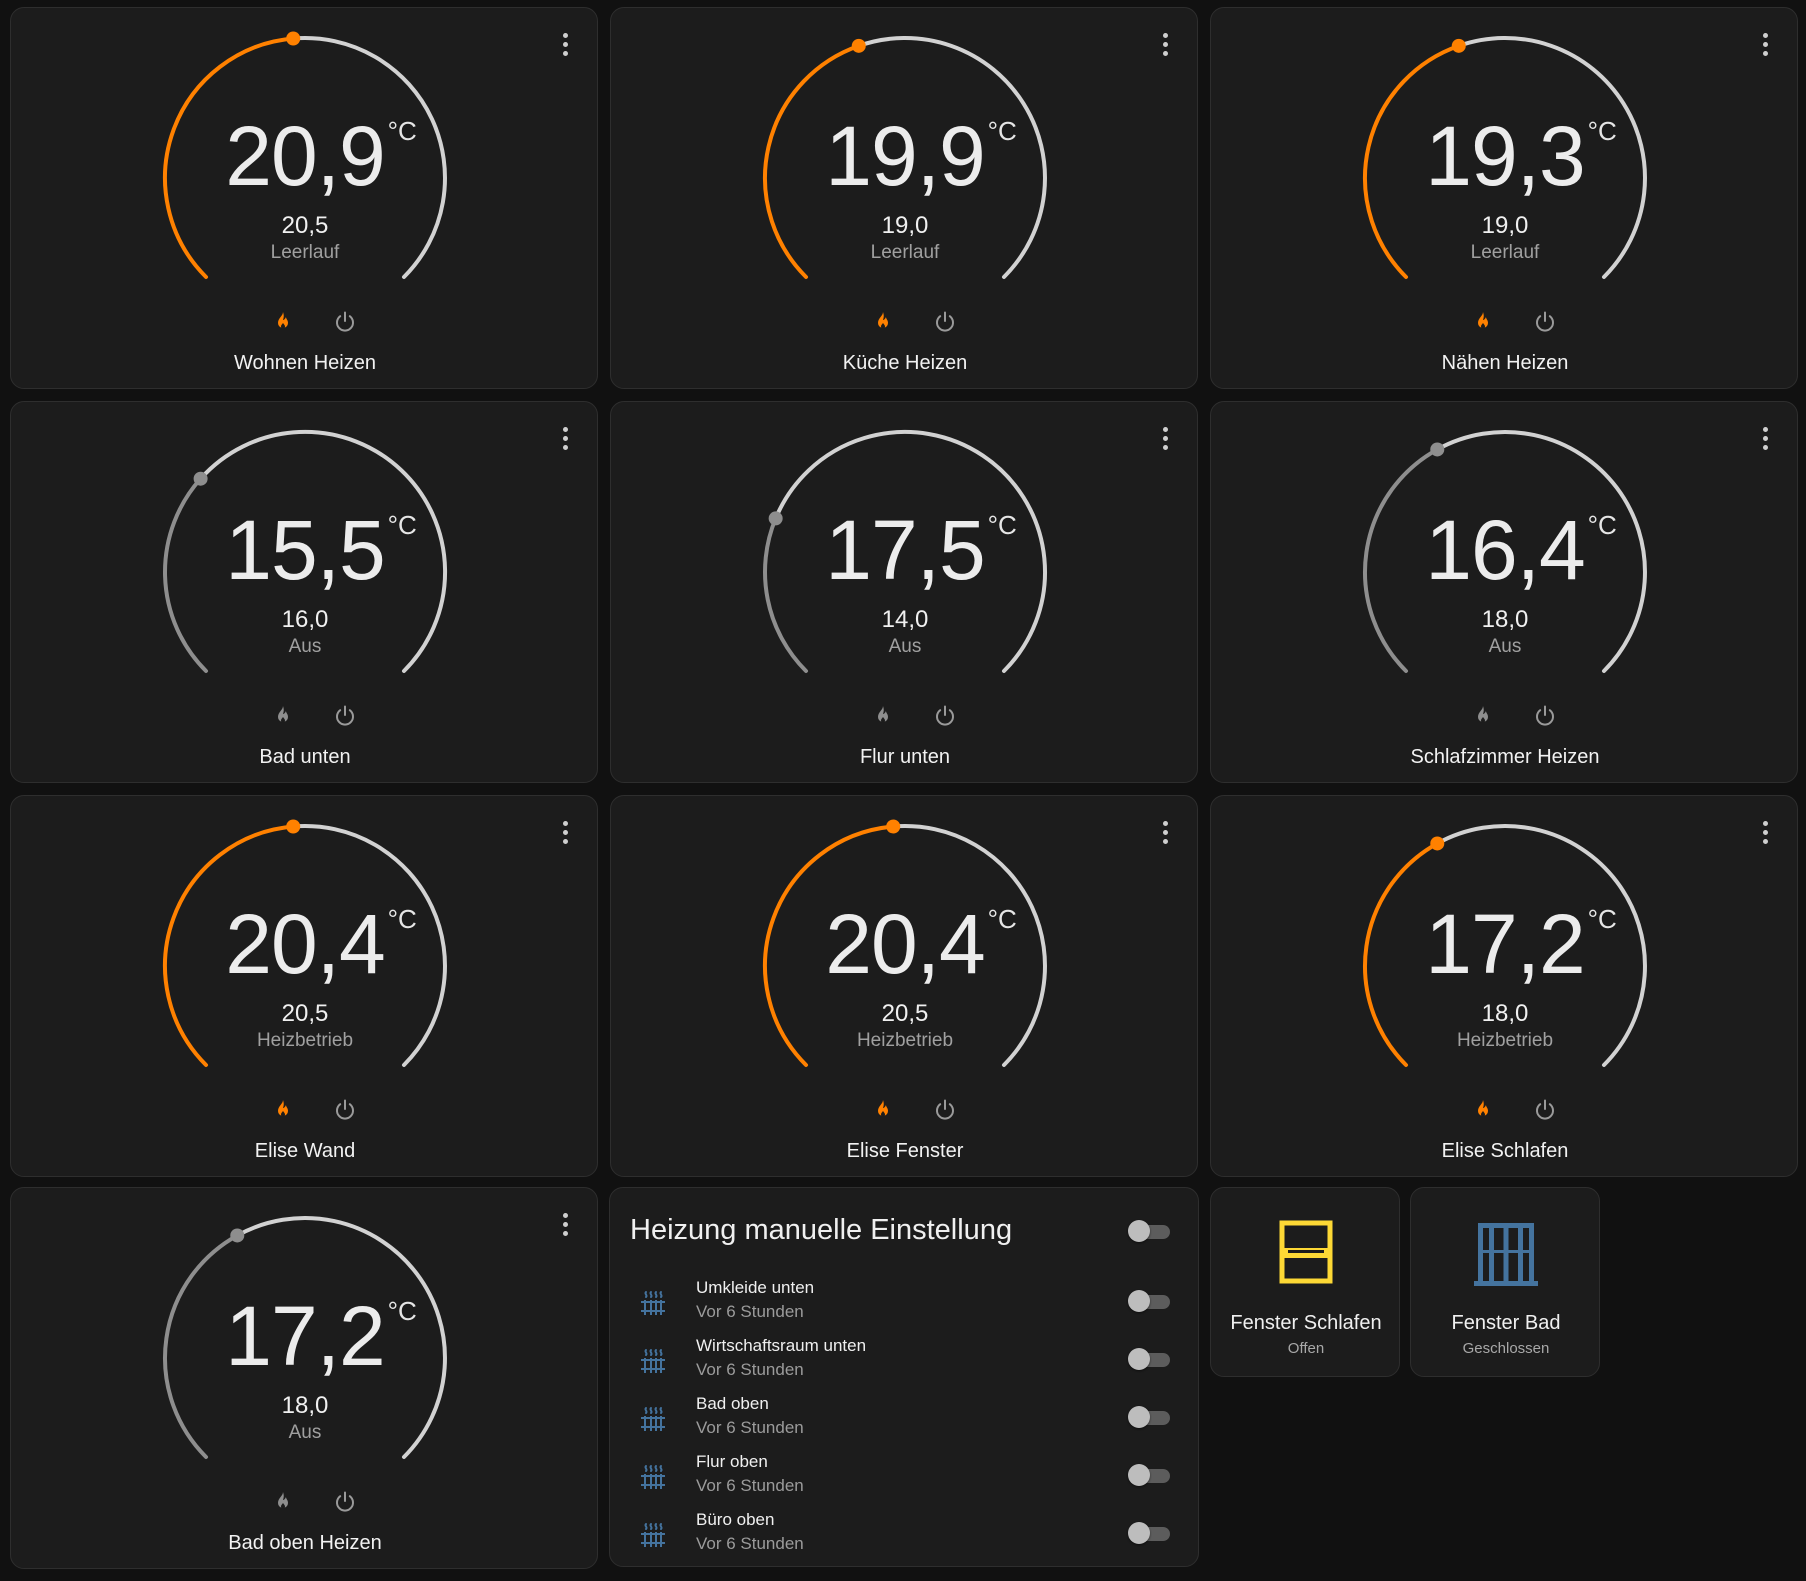 The height and width of the screenshot is (1581, 1806). What do you see at coordinates (821, 1230) in the screenshot?
I see `card-title: Heizung manuelle Einstellung` at bounding box center [821, 1230].